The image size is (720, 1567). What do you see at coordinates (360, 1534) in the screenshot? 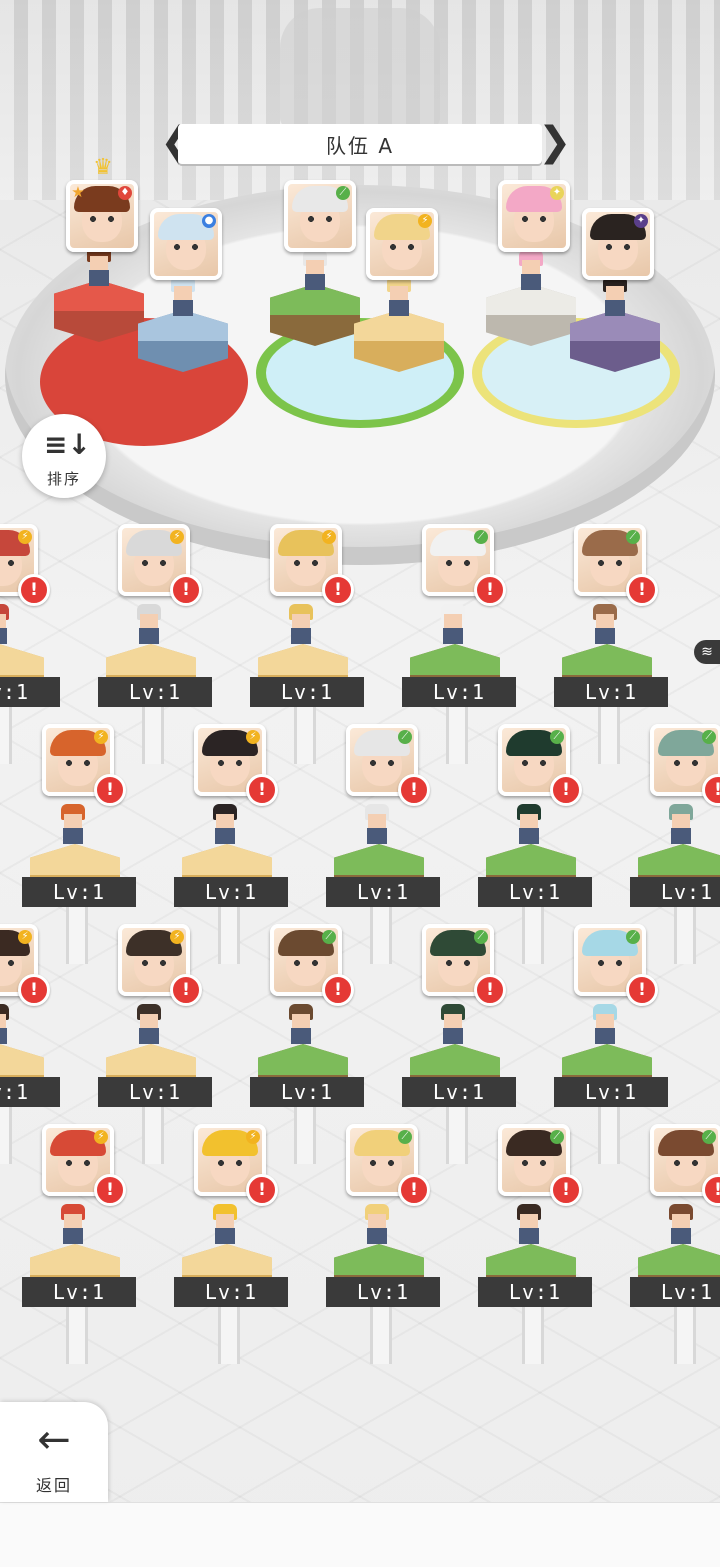
I see `bottom-bar` at bounding box center [360, 1534].